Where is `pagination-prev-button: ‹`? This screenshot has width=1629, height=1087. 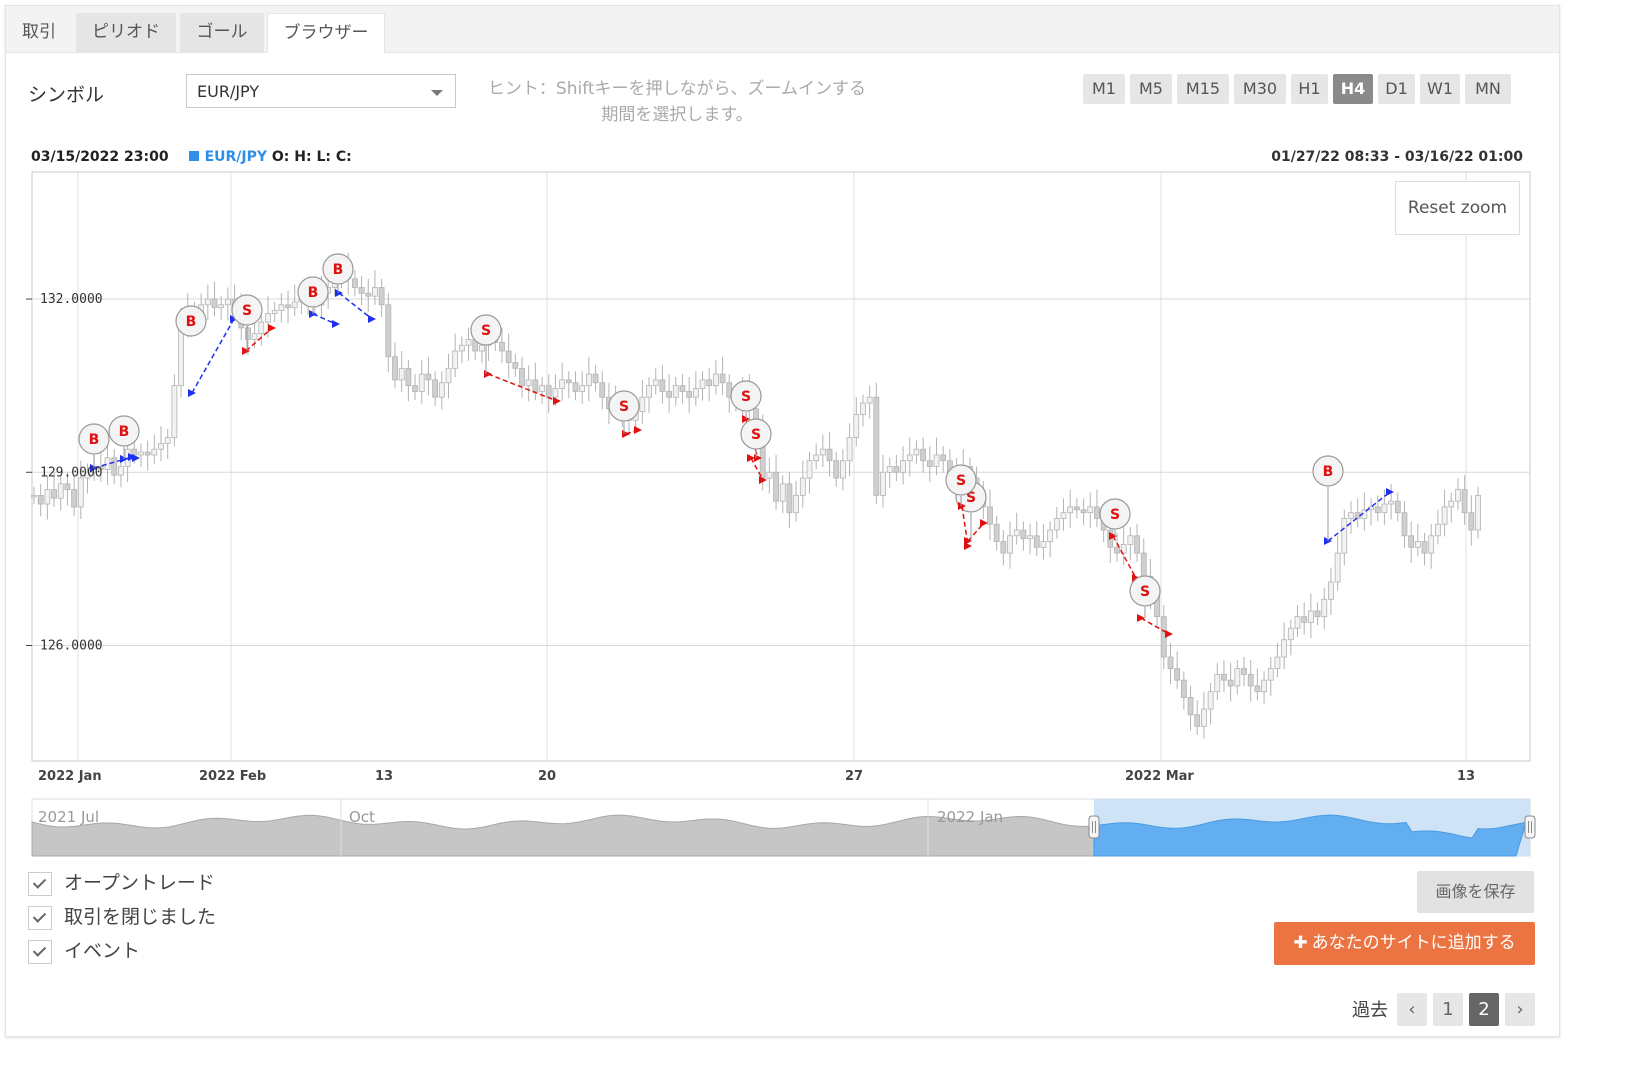 pagination-prev-button: ‹ is located at coordinates (1412, 1009).